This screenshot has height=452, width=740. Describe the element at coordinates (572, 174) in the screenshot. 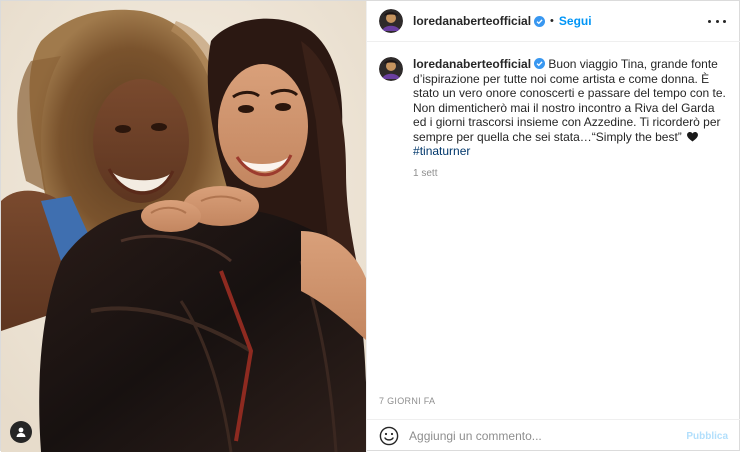

I see `caption-relative-time: 1 sett` at that location.